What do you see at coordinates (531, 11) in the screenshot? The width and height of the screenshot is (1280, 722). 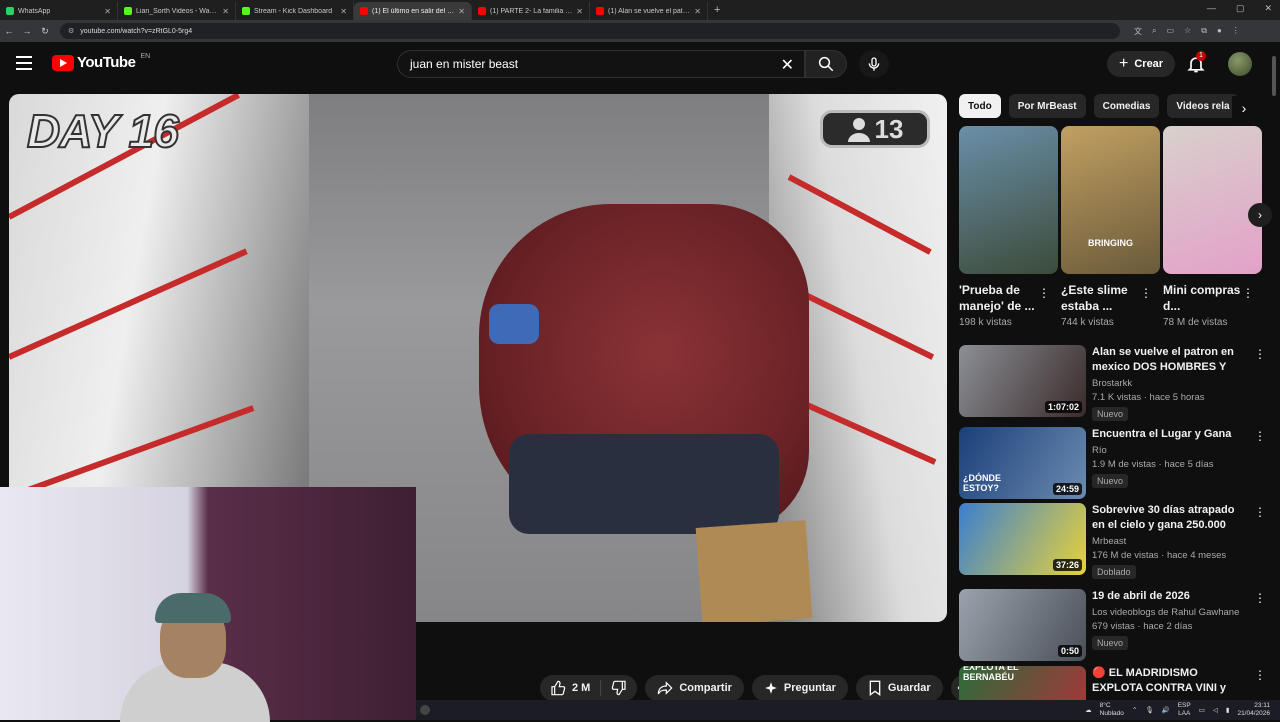 I see `browser-tab: (1) PARTE 2- La familia se e ✕` at bounding box center [531, 11].